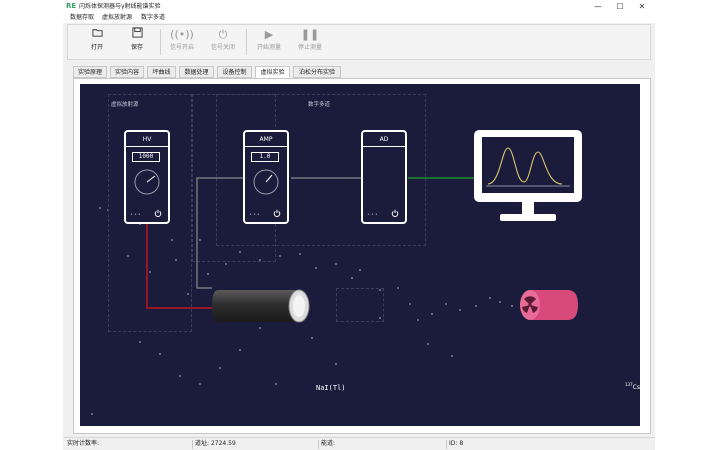  I want to click on source-isotope-label: 137Cs, so click(632, 386).